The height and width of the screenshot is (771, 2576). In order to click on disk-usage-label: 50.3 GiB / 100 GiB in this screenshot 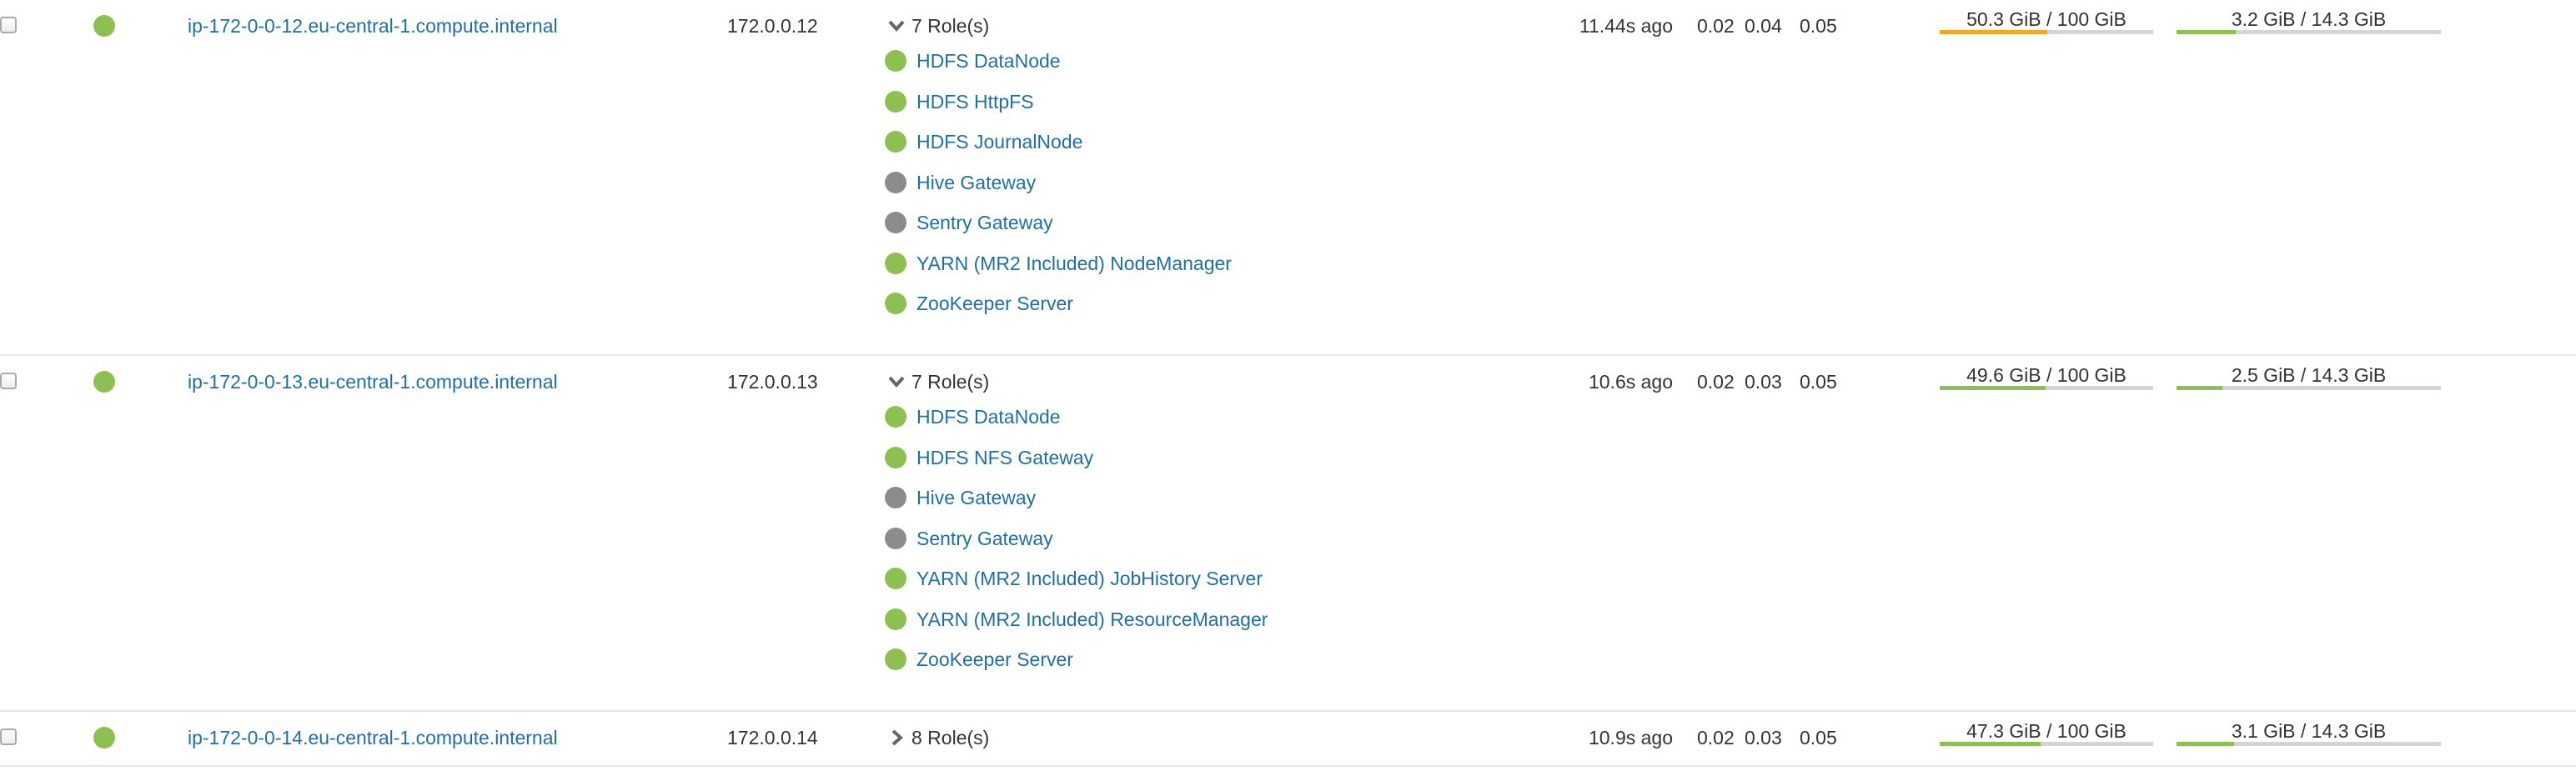, I will do `click(2047, 19)`.